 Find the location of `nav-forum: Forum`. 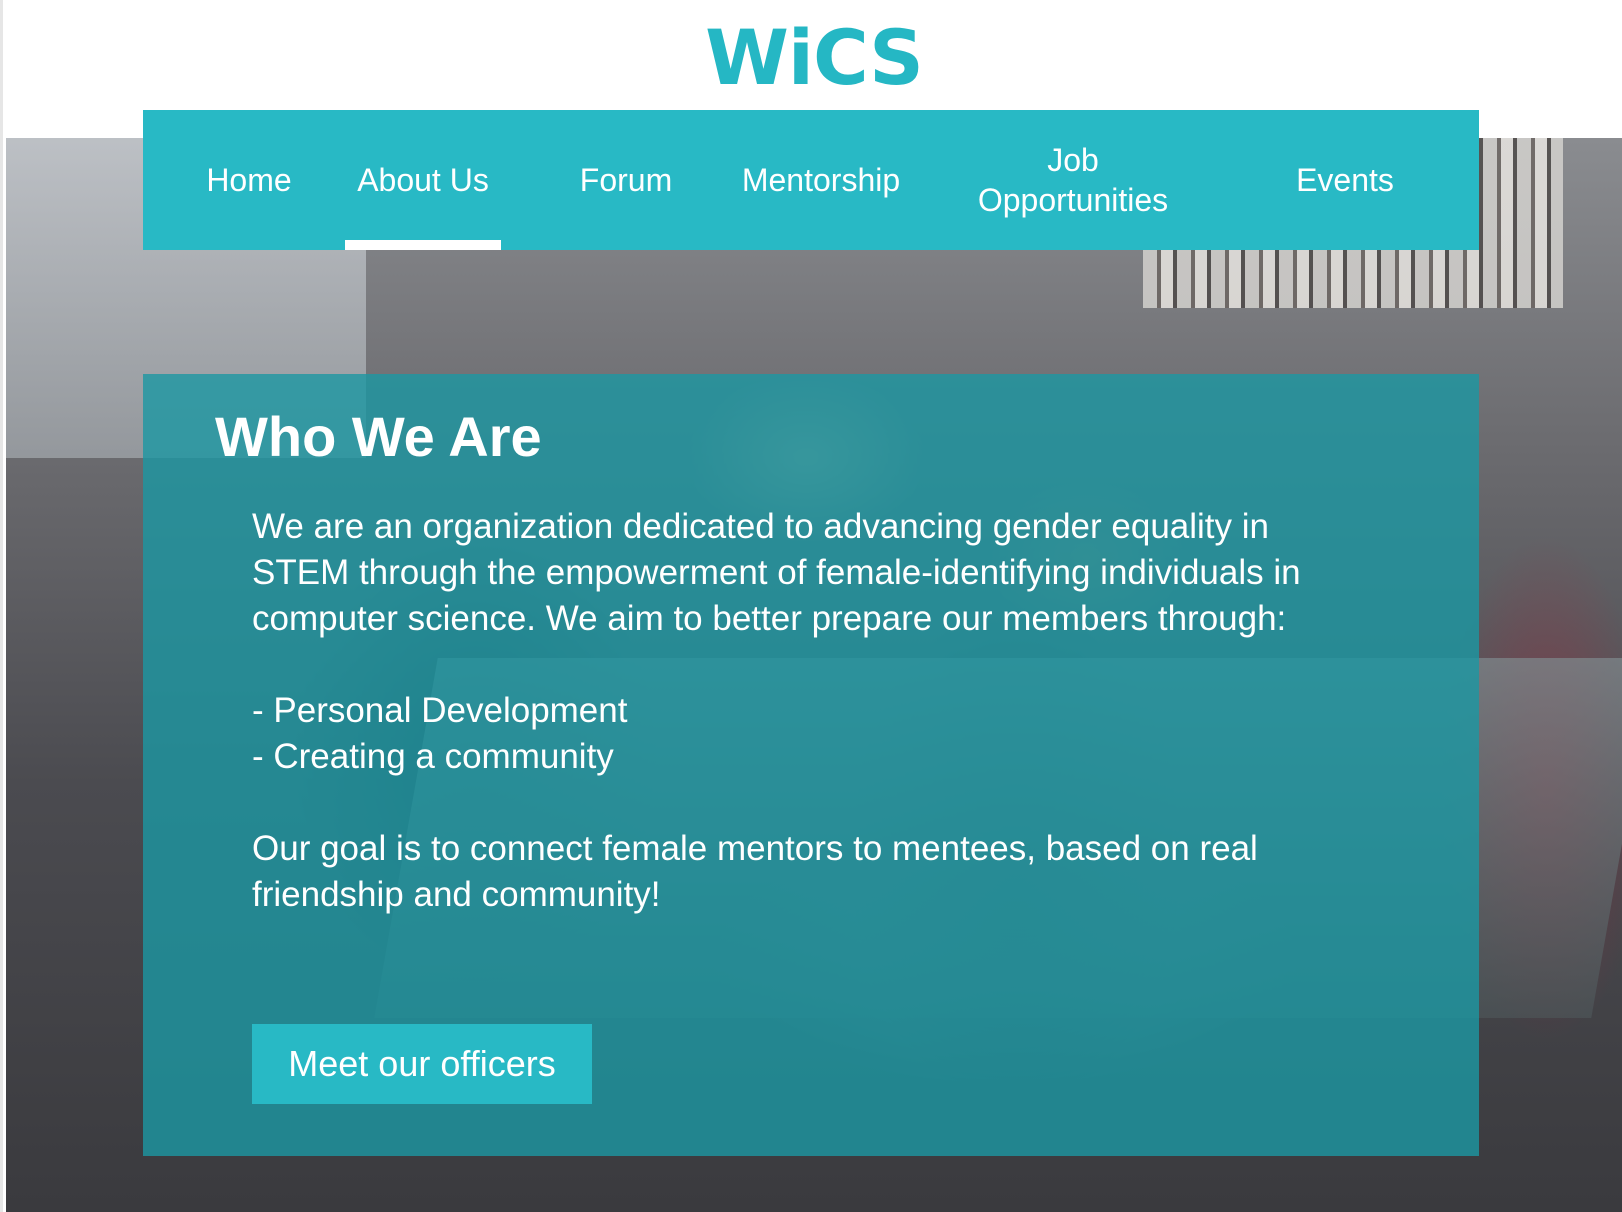

nav-forum: Forum is located at coordinates (626, 180).